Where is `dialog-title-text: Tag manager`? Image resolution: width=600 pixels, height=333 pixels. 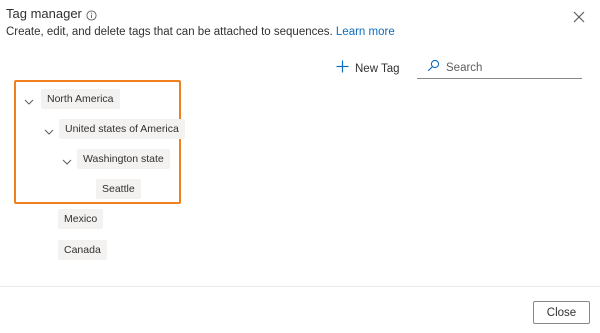
dialog-title-text: Tag manager is located at coordinates (44, 13).